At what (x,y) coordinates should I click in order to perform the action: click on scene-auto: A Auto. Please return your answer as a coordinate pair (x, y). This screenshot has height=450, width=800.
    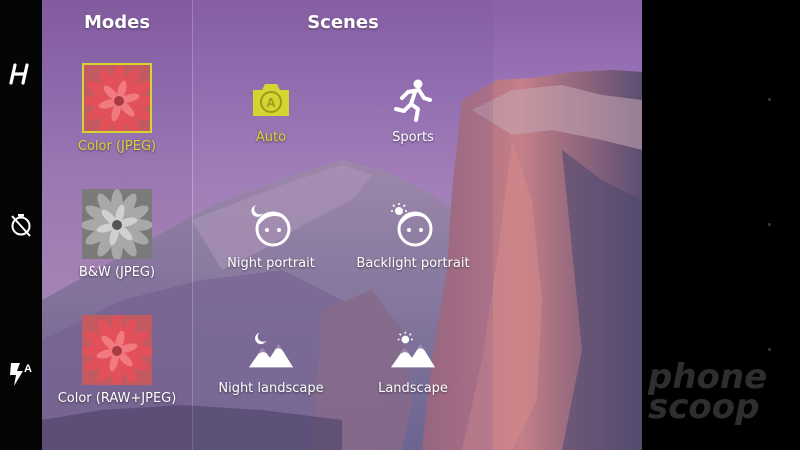
    Looking at the image, I should click on (271, 110).